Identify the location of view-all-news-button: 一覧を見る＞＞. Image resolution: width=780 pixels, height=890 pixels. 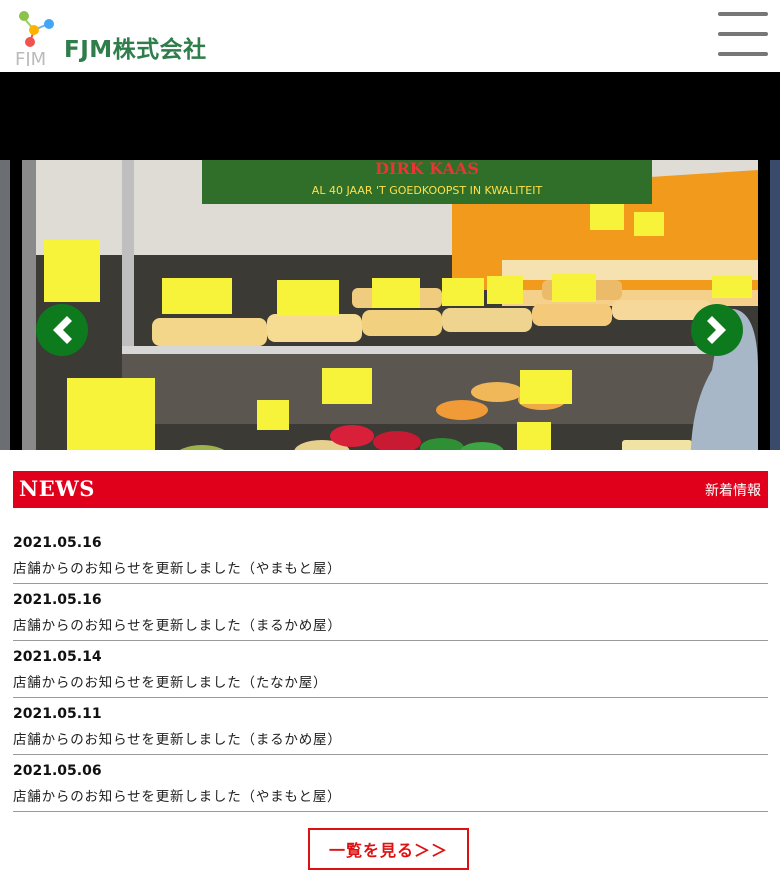
(388, 849).